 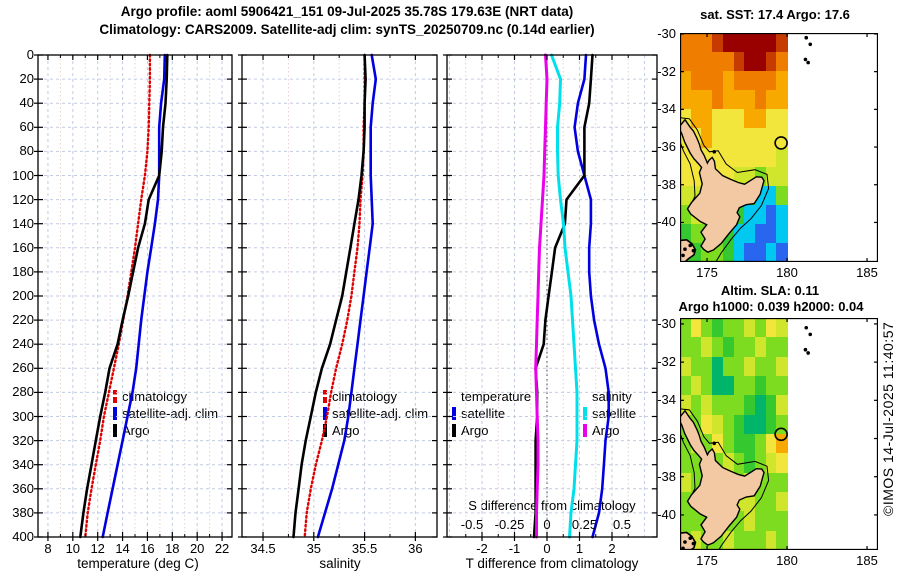 What do you see at coordinates (771, 306) in the screenshot?
I see `sla-map-title-line2: Argo h1000: 0.039 h2000: 0.04` at bounding box center [771, 306].